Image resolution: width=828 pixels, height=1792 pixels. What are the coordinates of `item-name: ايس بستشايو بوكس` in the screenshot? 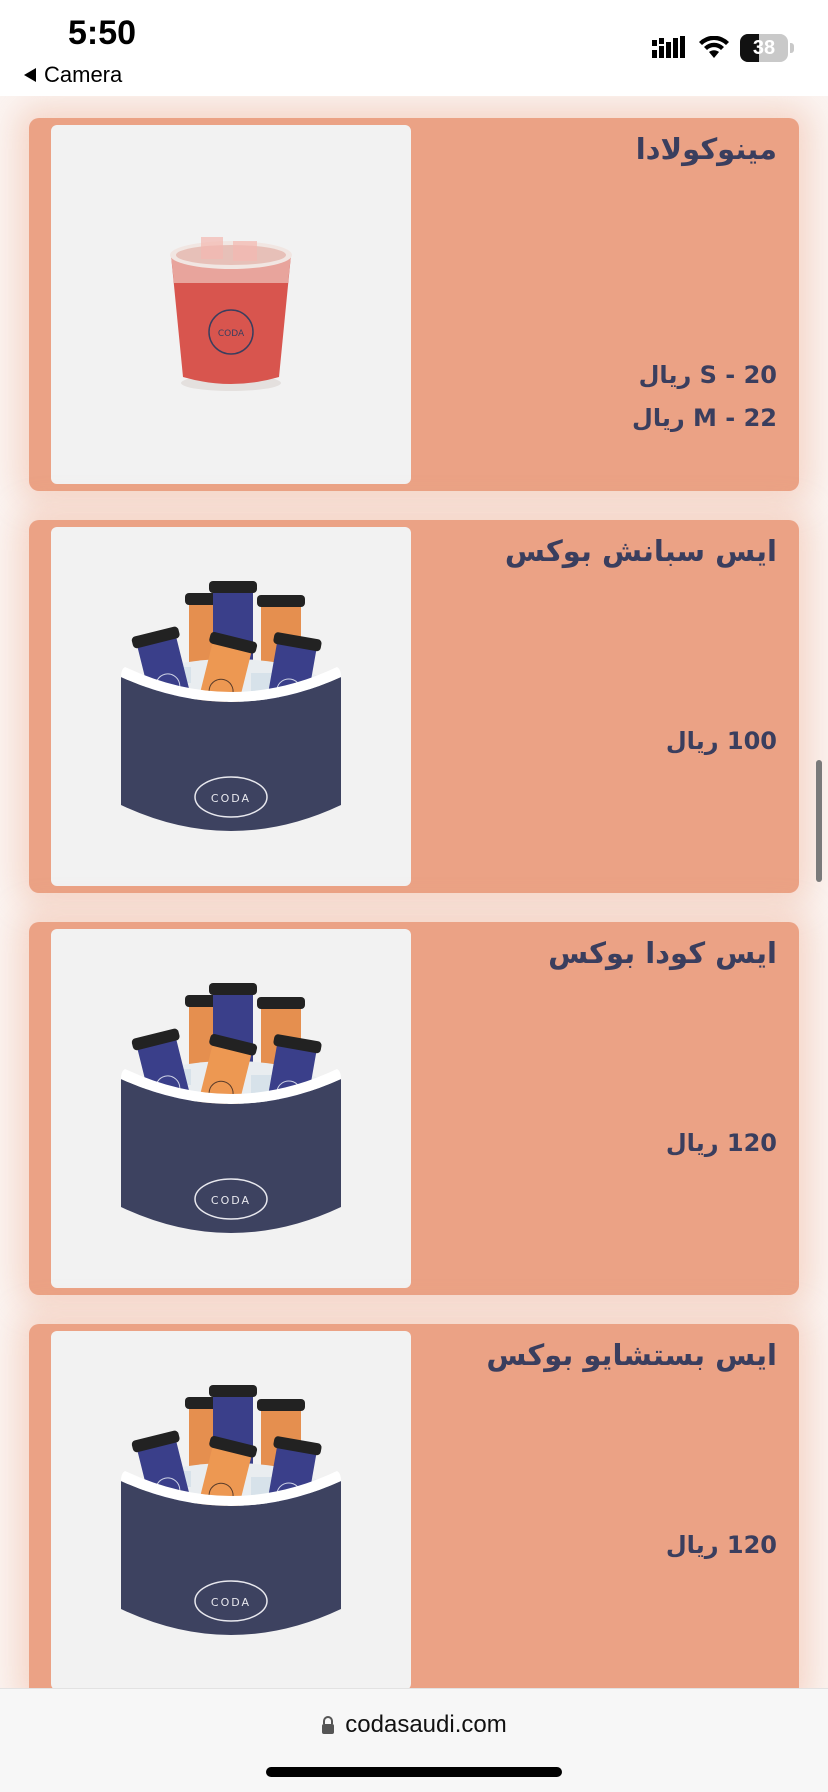 It's located at (631, 1355).